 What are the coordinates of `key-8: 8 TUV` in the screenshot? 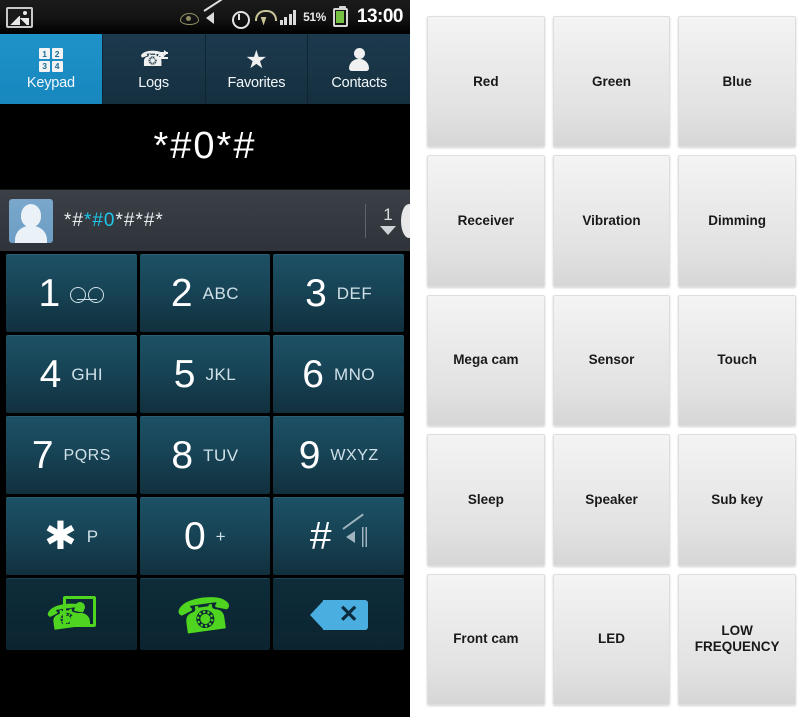 It's located at (205, 455).